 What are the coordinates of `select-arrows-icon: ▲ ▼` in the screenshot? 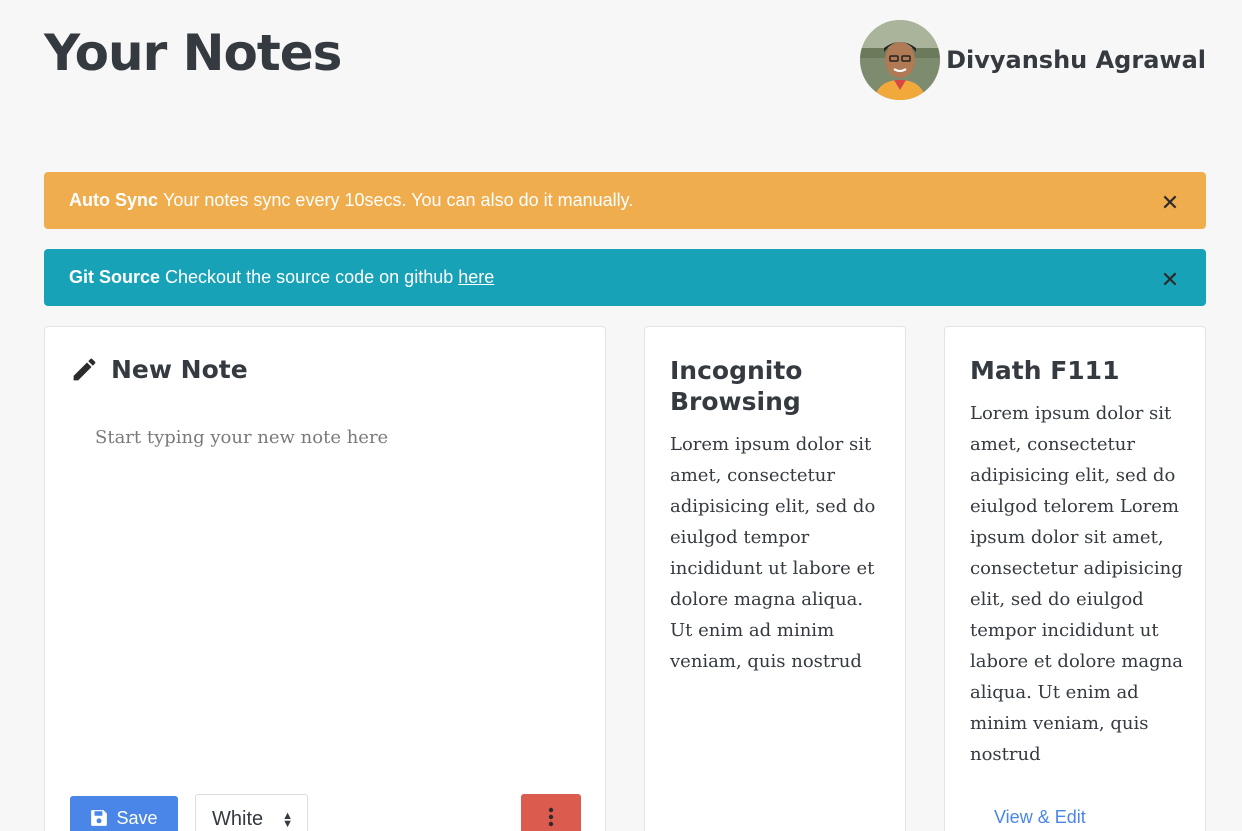 It's located at (287, 820).